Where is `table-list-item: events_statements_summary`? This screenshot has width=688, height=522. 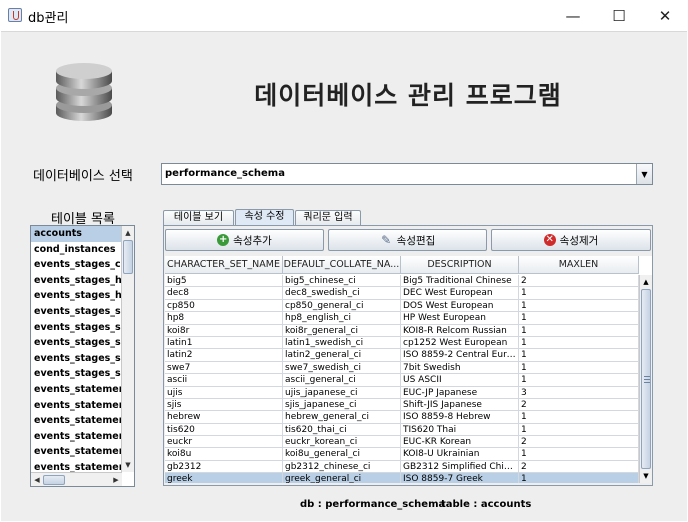
table-list-item: events_statements_summary is located at coordinates (76, 437).